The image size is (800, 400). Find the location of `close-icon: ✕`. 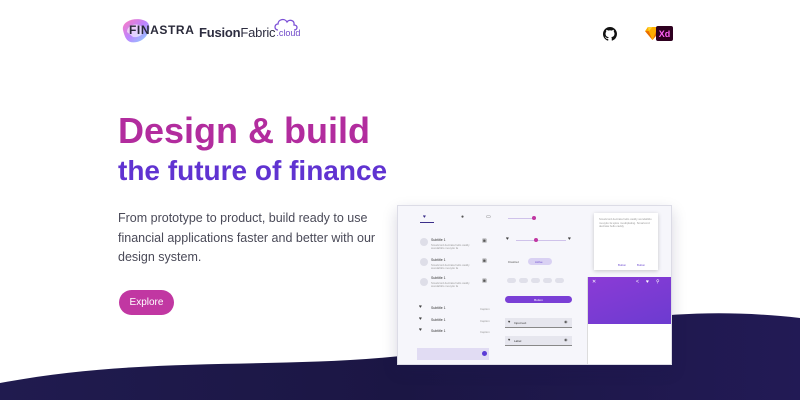

close-icon: ✕ is located at coordinates (594, 282).